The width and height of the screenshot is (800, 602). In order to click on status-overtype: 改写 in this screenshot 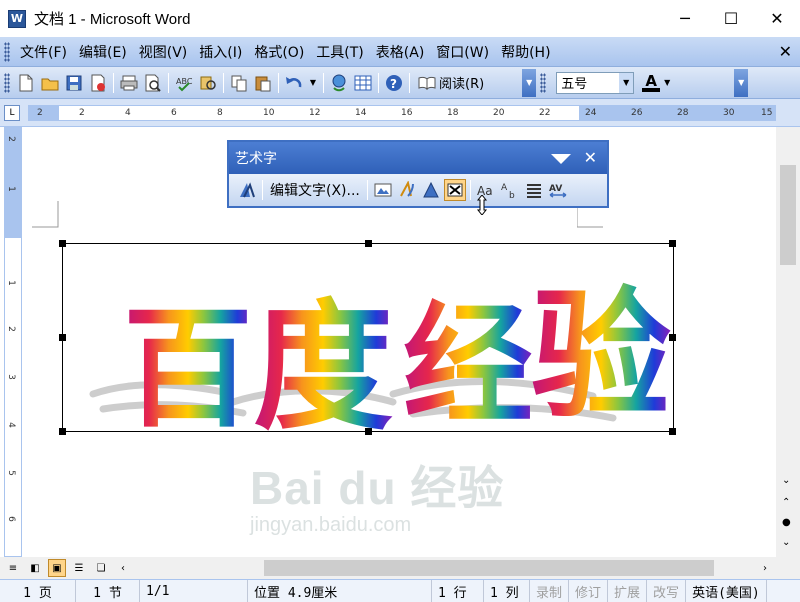, I will do `click(667, 590)`.